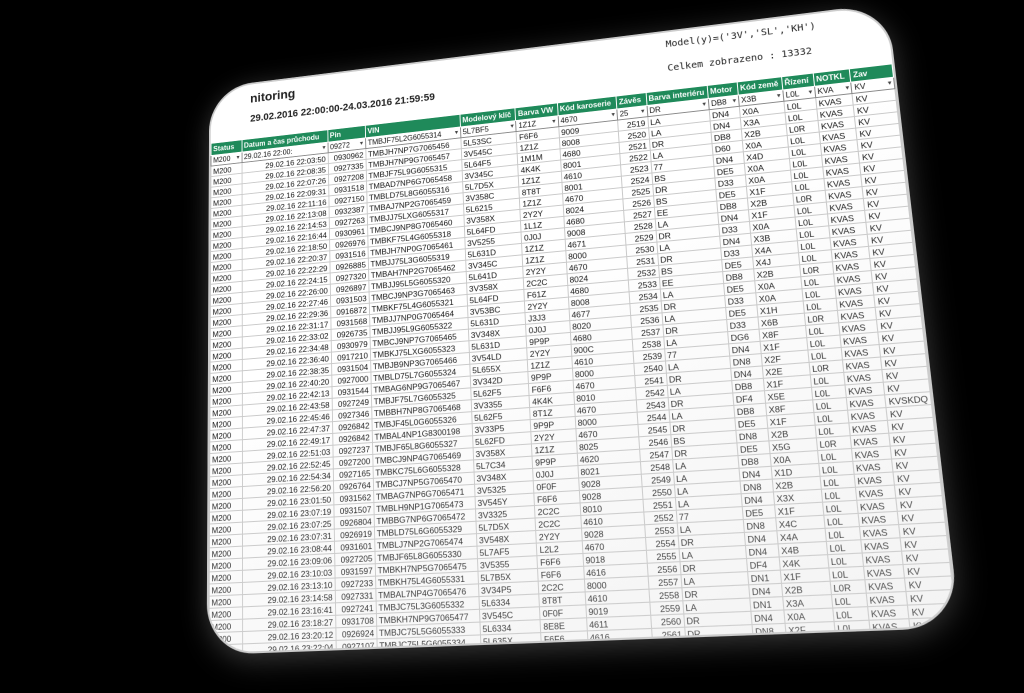  What do you see at coordinates (356, 645) in the screenshot?
I see `table-cell: 0927107` at bounding box center [356, 645].